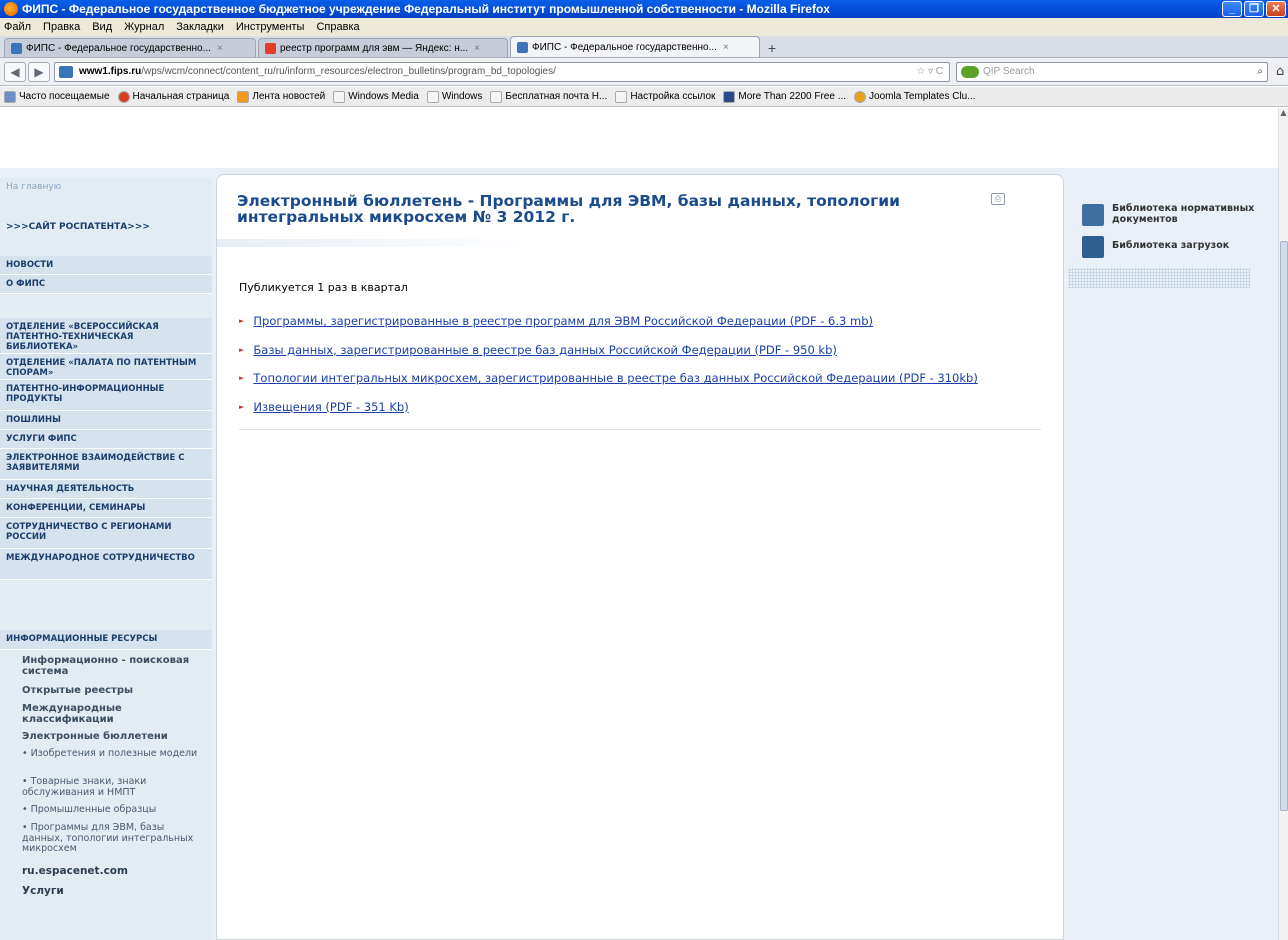 The height and width of the screenshot is (940, 1288). What do you see at coordinates (106, 439) in the screenshot?
I see `sidebar-item-services: УСЛУГИ ФИПС` at bounding box center [106, 439].